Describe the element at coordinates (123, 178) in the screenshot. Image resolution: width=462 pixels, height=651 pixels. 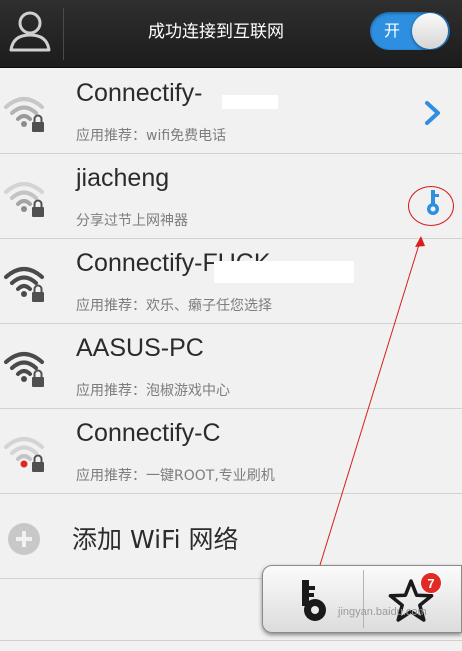
I see `network-ssid: jiacheng` at that location.